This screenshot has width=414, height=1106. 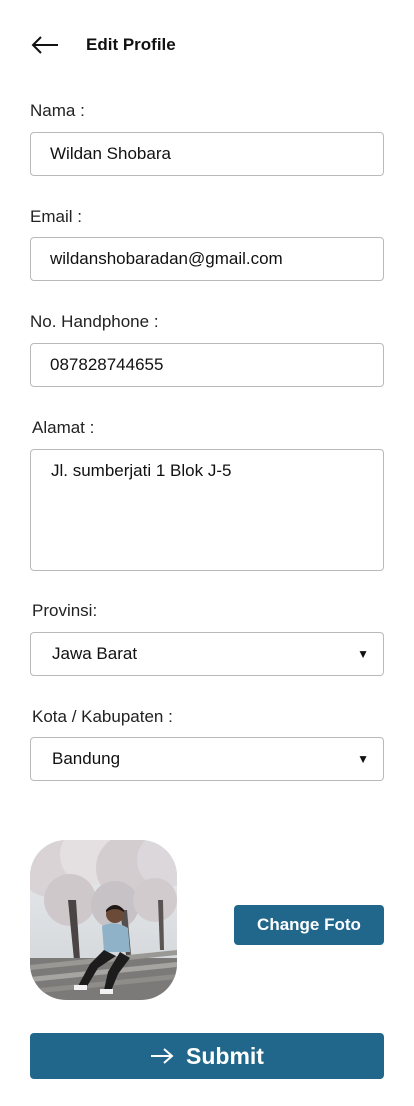 What do you see at coordinates (86, 758) in the screenshot?
I see `kota-value: Bandung` at bounding box center [86, 758].